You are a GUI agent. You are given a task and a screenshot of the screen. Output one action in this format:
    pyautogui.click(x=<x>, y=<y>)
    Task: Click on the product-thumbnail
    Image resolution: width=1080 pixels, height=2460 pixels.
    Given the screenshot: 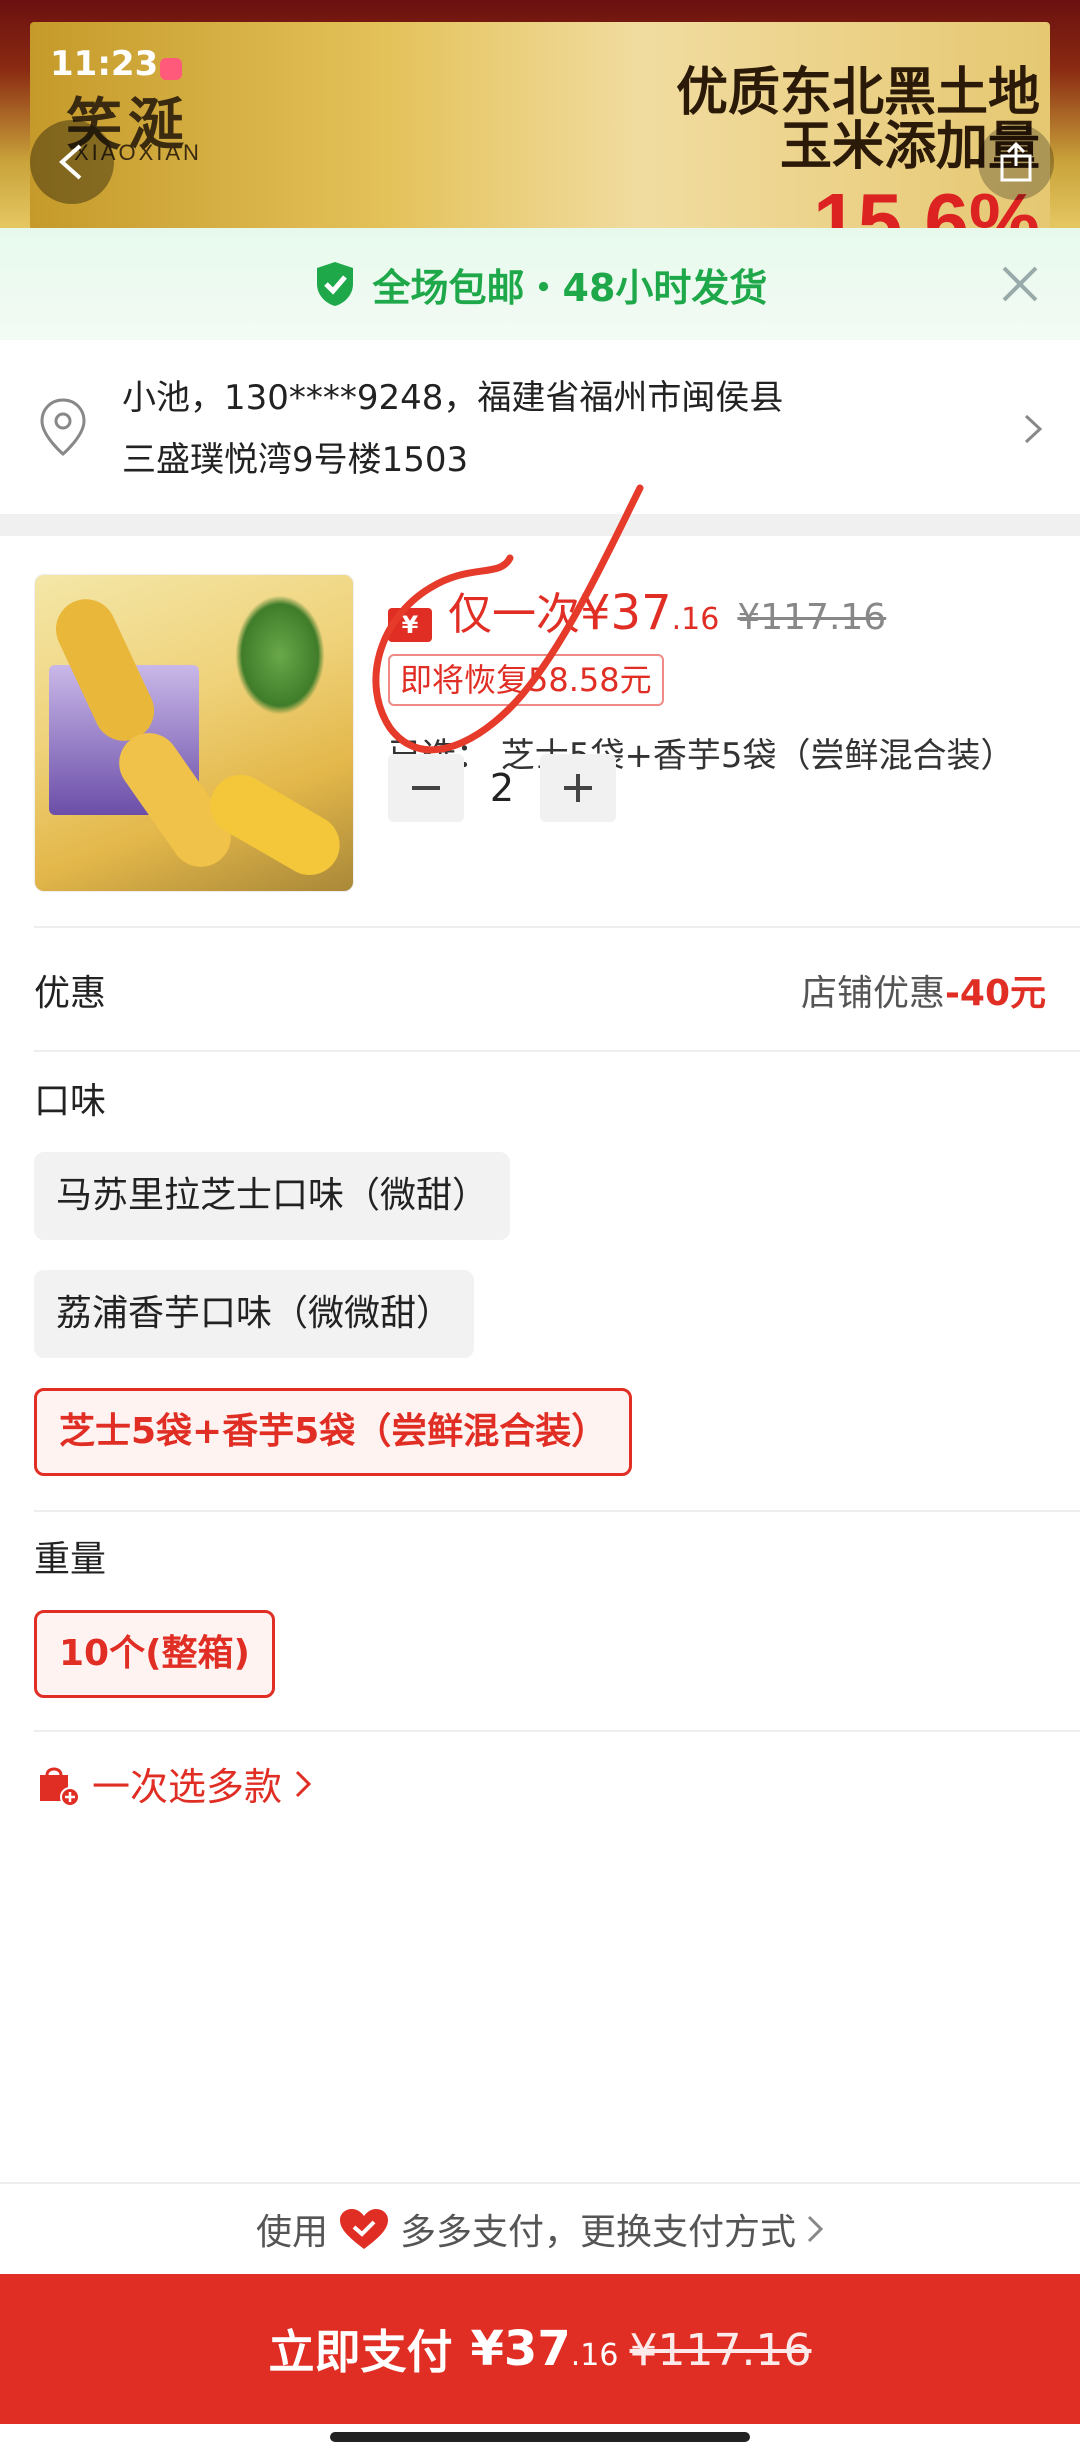 What is the action you would take?
    pyautogui.click(x=194, y=733)
    